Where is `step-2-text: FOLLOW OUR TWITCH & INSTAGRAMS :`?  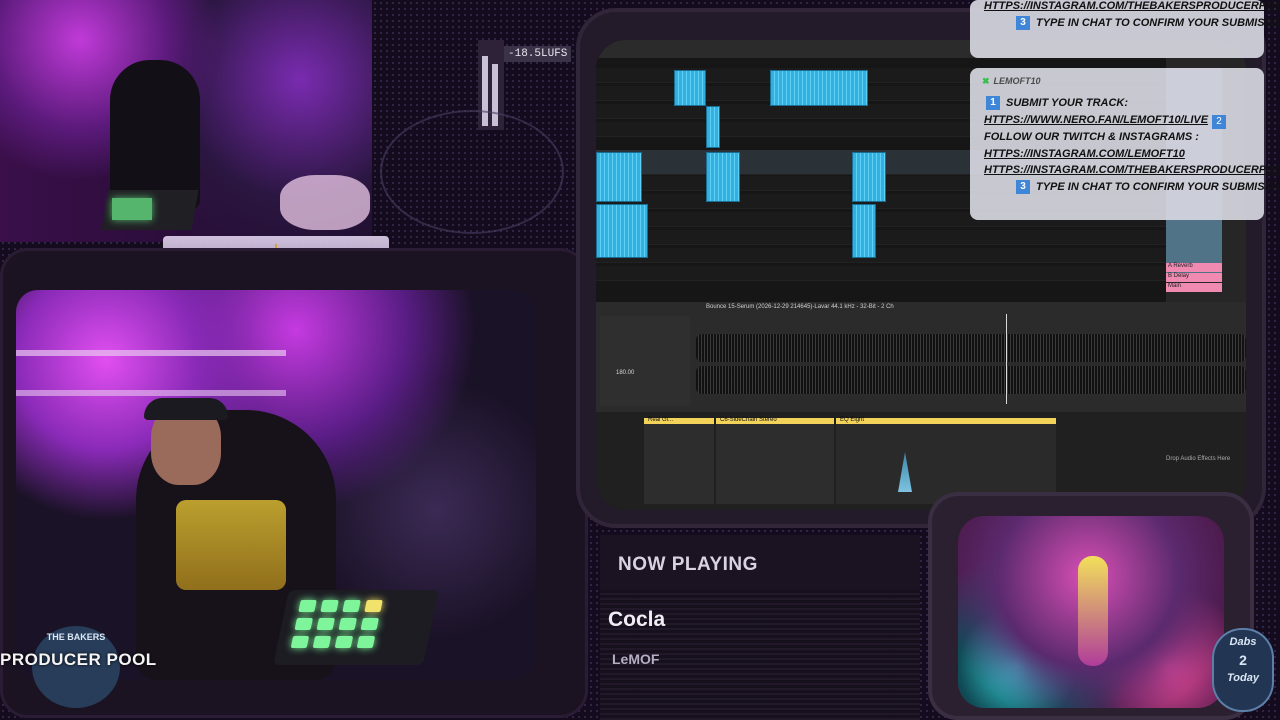 step-2-text: FOLLOW OUR TWITCH & INSTAGRAMS : is located at coordinates (1091, 137).